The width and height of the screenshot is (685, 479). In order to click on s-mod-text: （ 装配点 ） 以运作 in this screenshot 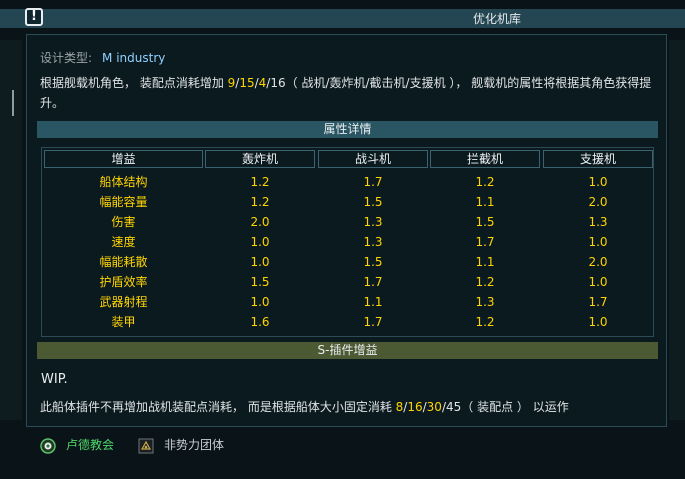, I will do `click(515, 407)`.